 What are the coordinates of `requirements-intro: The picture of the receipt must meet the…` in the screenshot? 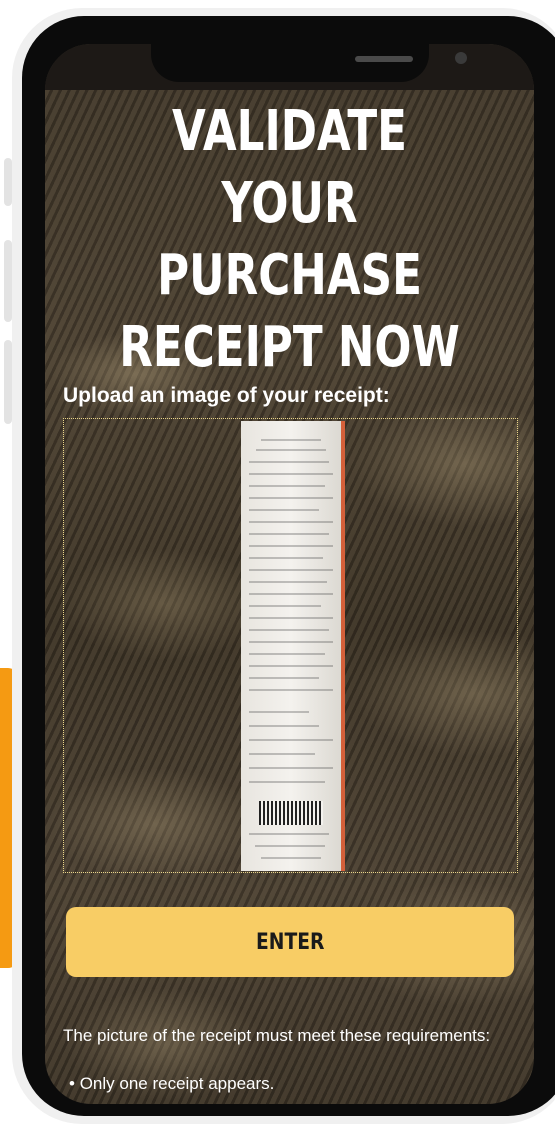 It's located at (277, 1035).